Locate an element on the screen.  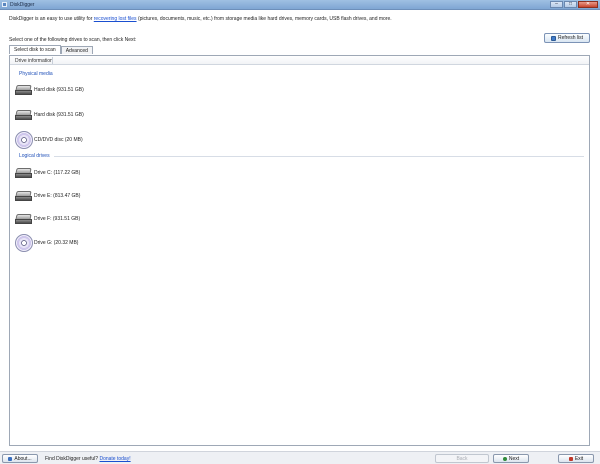
drive-label: Drive C: (117.22 GB) is located at coordinates (57, 173).